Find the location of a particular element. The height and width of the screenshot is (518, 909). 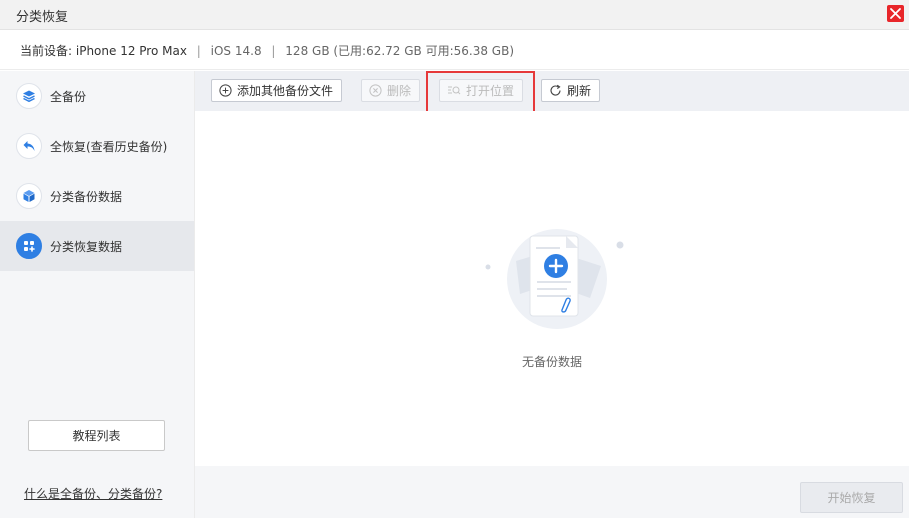

tutorial-list-button: 教程列表 is located at coordinates (96, 435).